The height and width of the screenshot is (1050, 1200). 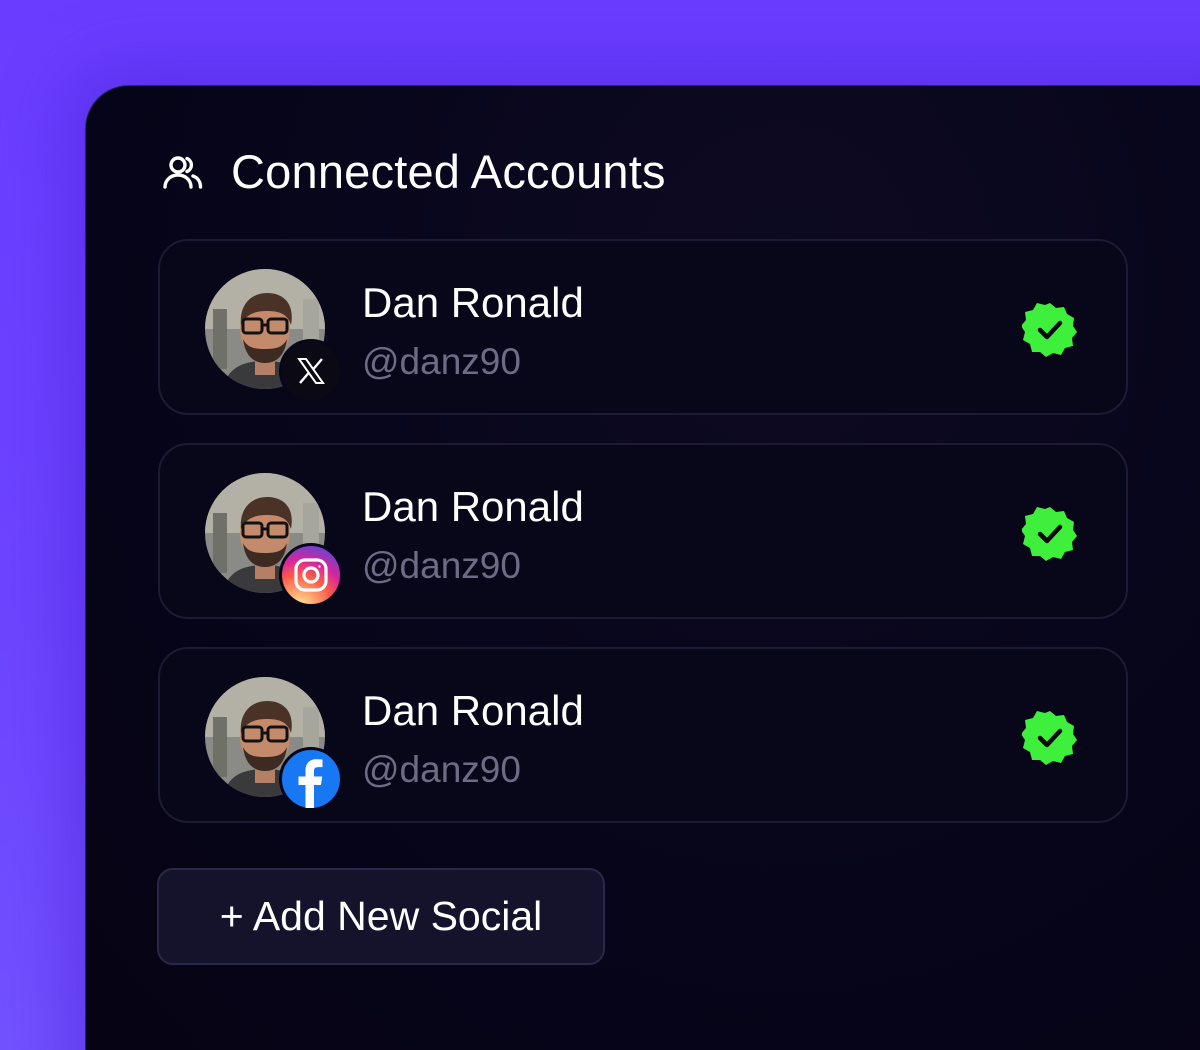 What do you see at coordinates (643, 735) in the screenshot?
I see `account-card-facebook: Dan Ronald @danz90` at bounding box center [643, 735].